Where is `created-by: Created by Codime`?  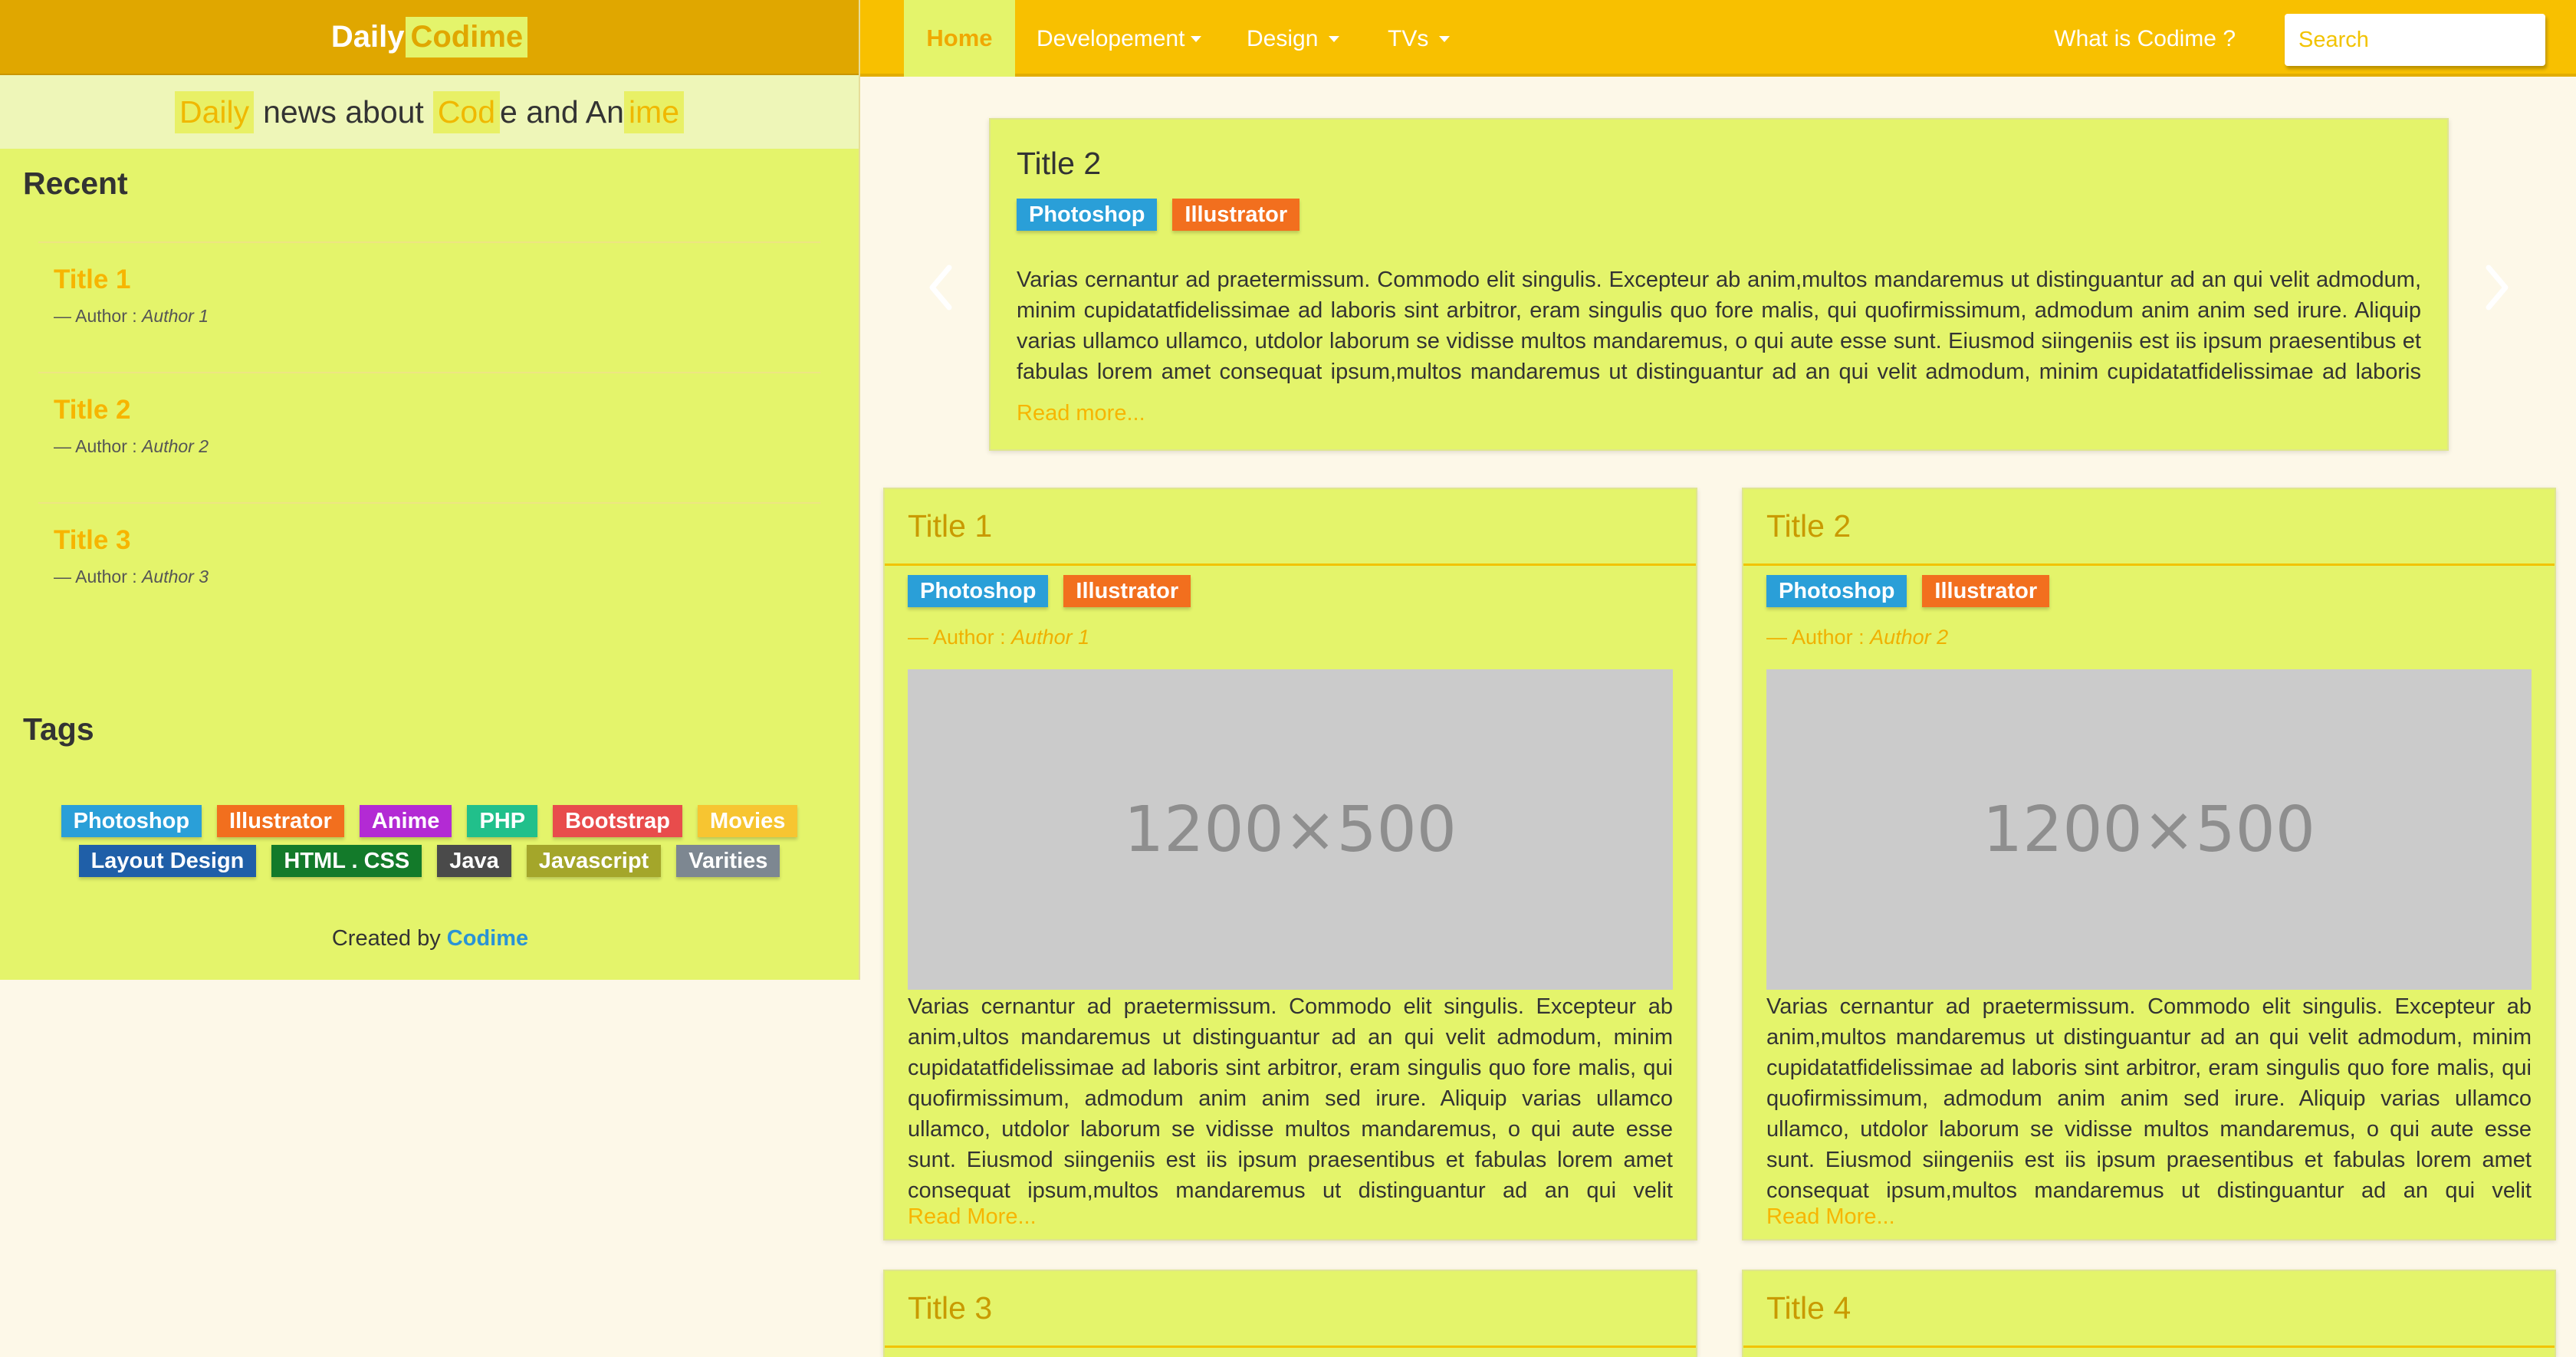 created-by: Created by Codime is located at coordinates (430, 939).